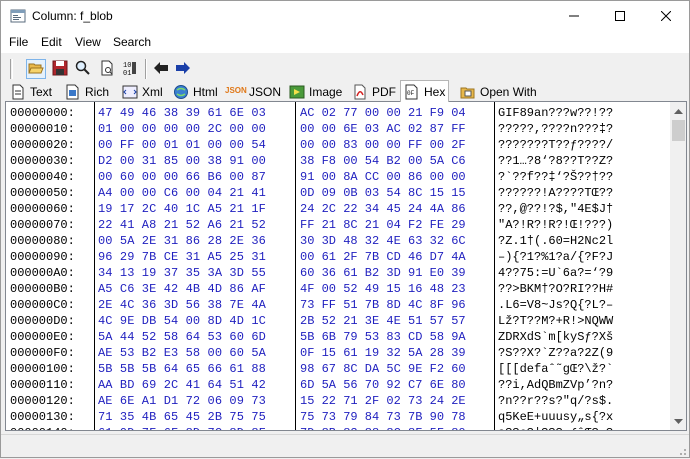 The width and height of the screenshot is (690, 459). What do you see at coordinates (42, 209) in the screenshot?
I see `hex-address: 00000060:` at bounding box center [42, 209].